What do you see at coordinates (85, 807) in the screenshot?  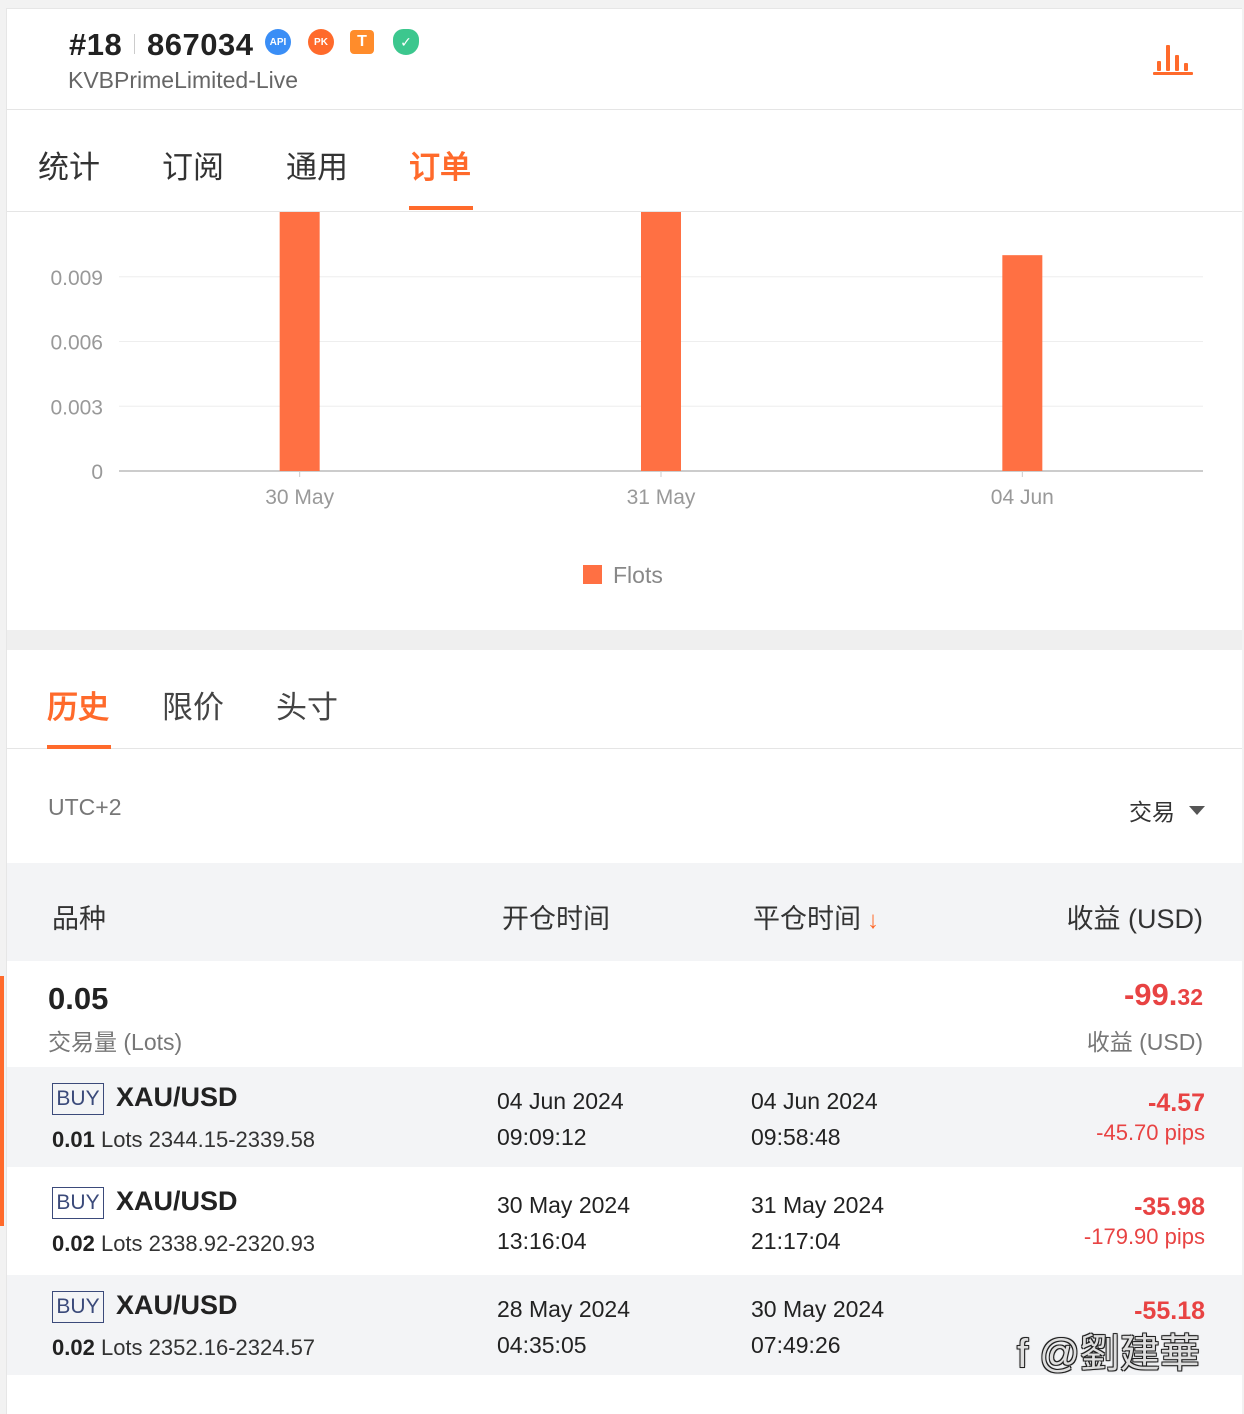 I see `timezone-label: UTC+2` at bounding box center [85, 807].